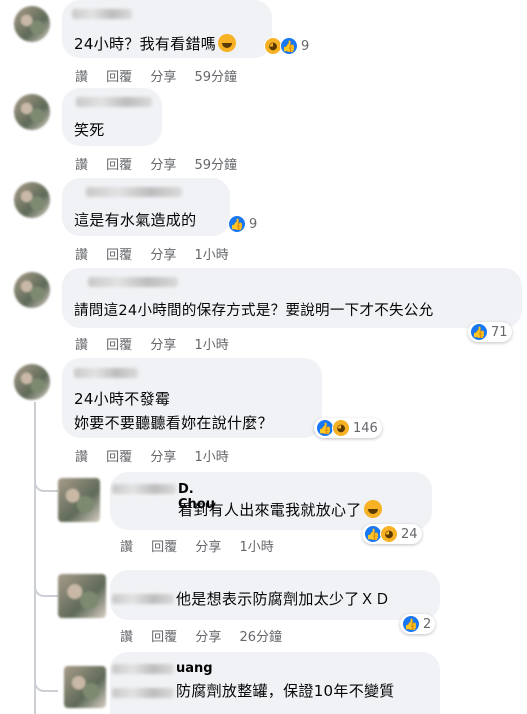  I want to click on reaction-summary: 👍 9, so click(243, 224).